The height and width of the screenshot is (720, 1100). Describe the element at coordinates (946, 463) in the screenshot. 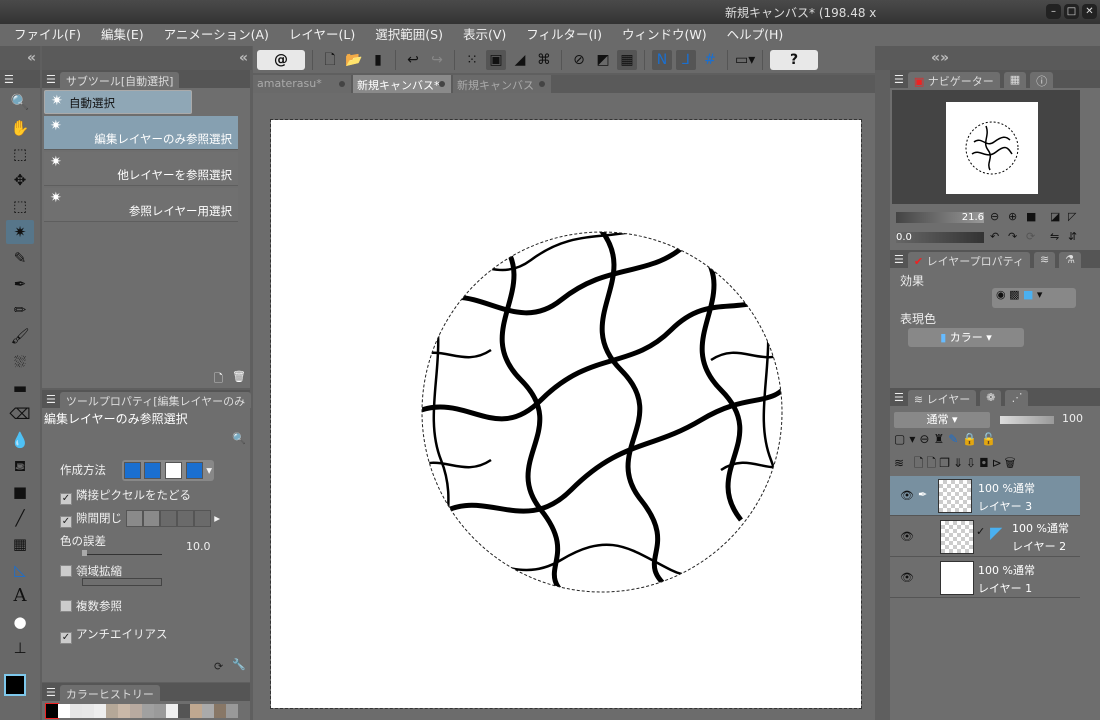

I see `new-folder-icon: ❐` at that location.